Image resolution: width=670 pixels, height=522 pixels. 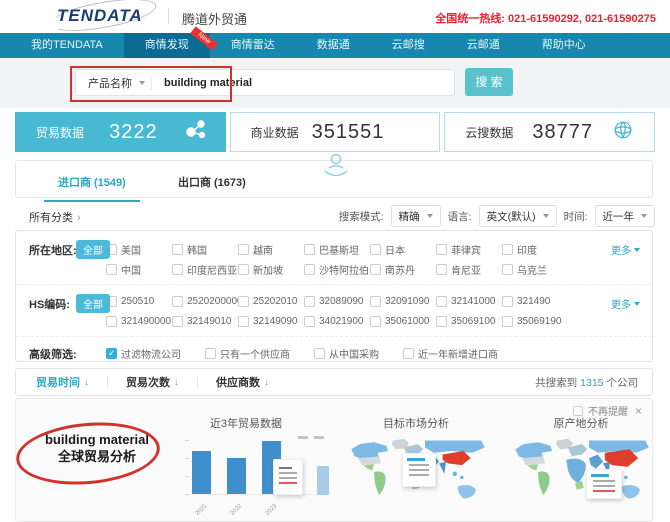 I want to click on checkbox-label: 韩国, so click(x=197, y=251).